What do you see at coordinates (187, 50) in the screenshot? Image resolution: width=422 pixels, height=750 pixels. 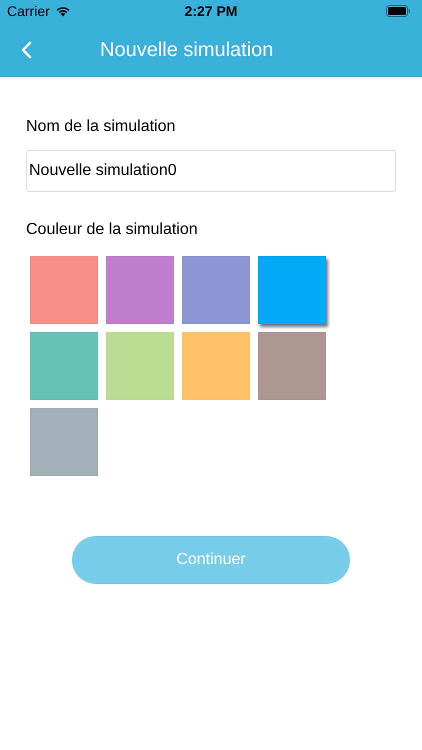 I see `screen-title: Nouvelle simulation` at bounding box center [187, 50].